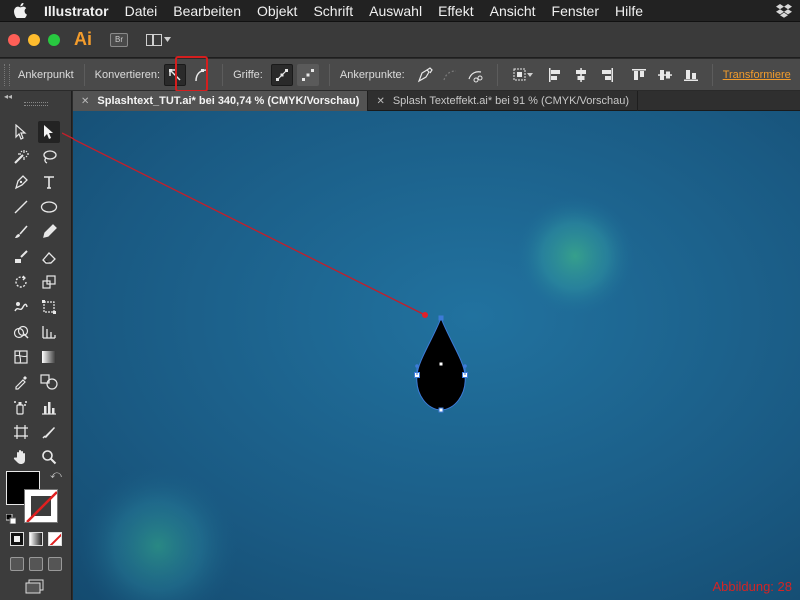 The image size is (800, 600). What do you see at coordinates (158, 39) in the screenshot?
I see `arrange-documents-button` at bounding box center [158, 39].